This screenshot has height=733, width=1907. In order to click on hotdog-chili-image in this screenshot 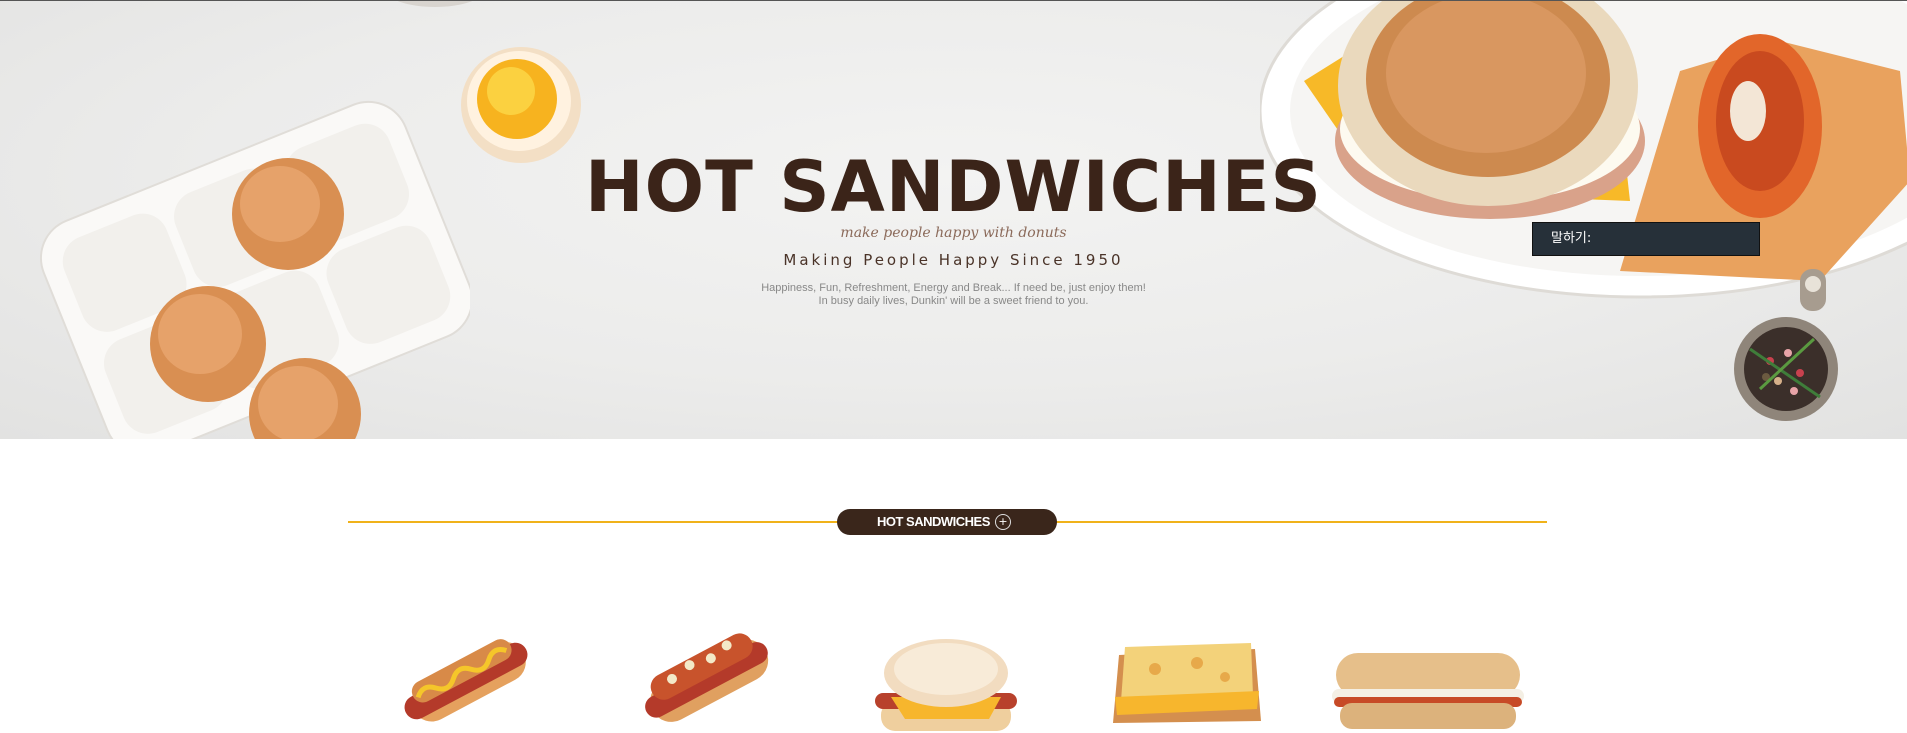, I will do `click(706, 679)`.